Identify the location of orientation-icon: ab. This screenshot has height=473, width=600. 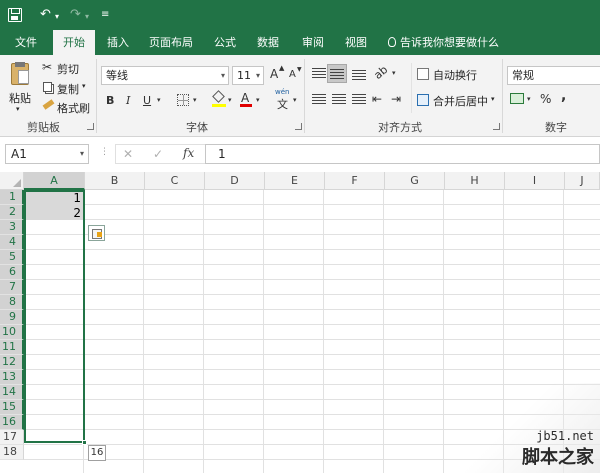
(380, 72).